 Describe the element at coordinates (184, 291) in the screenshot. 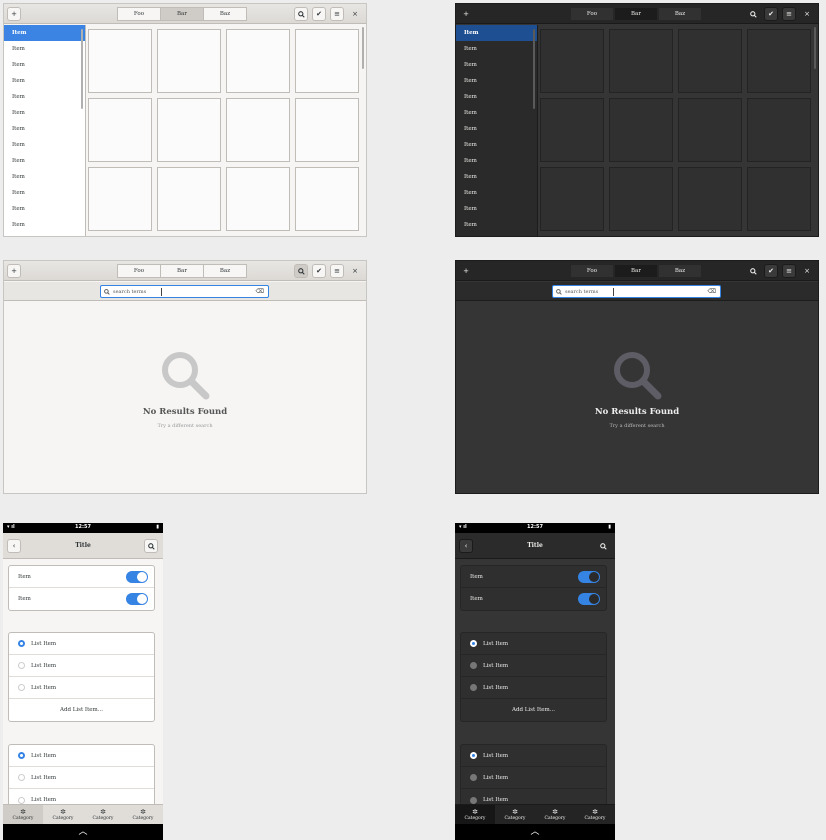

I see `search-input: search terms ⌫` at that location.